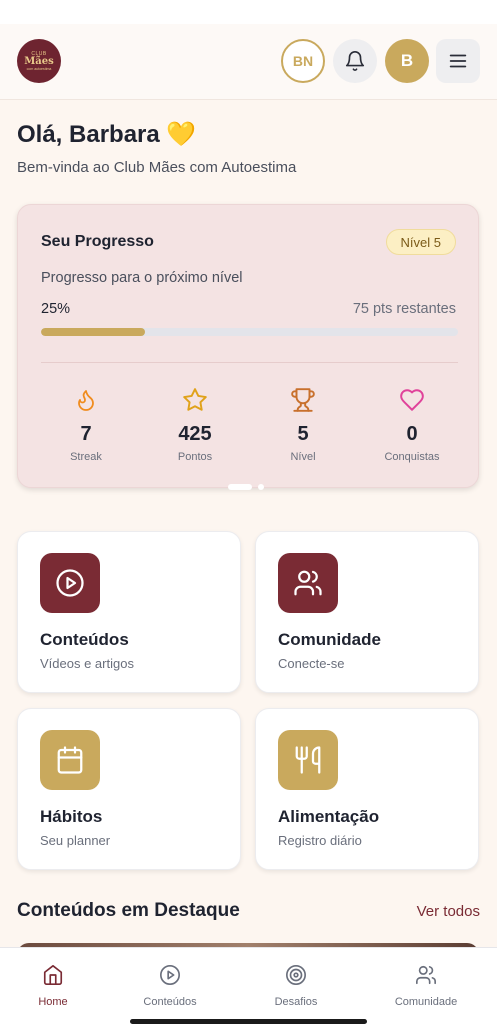  I want to click on progress-title: Seu Progresso, so click(97, 241).